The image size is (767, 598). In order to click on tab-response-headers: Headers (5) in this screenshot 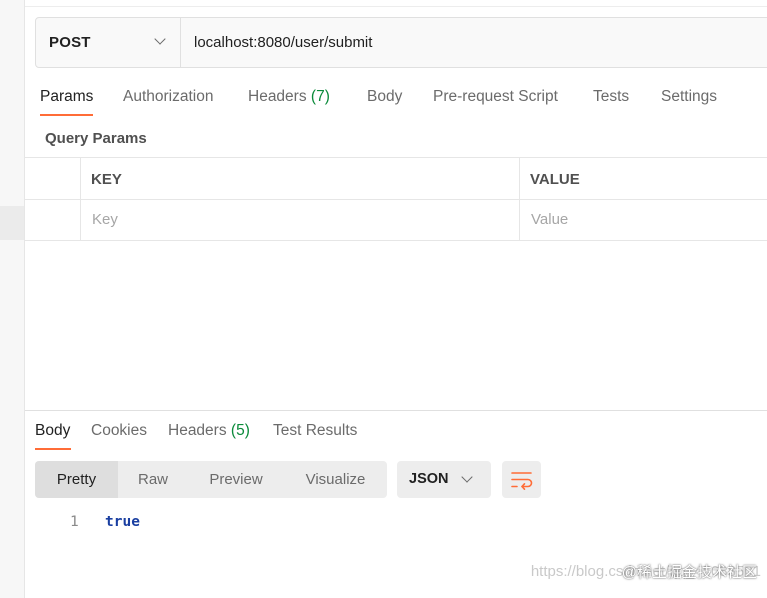, I will do `click(209, 431)`.